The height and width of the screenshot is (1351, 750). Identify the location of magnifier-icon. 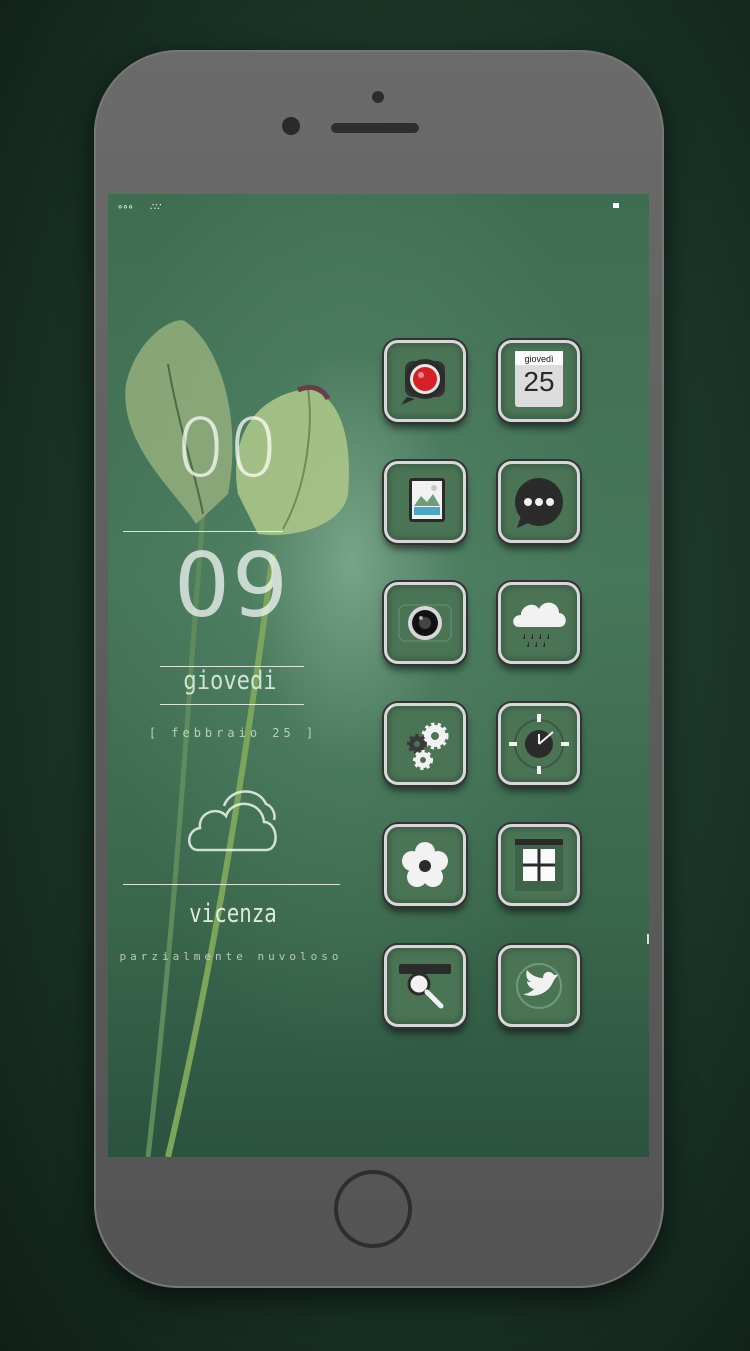
(425, 986).